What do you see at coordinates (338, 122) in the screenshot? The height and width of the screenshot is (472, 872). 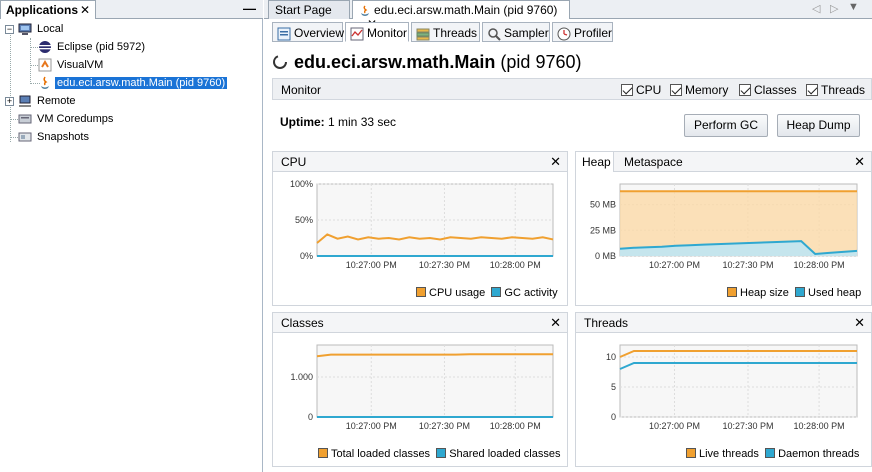 I see `uptime: Uptime: 1 min 33 sec` at bounding box center [338, 122].